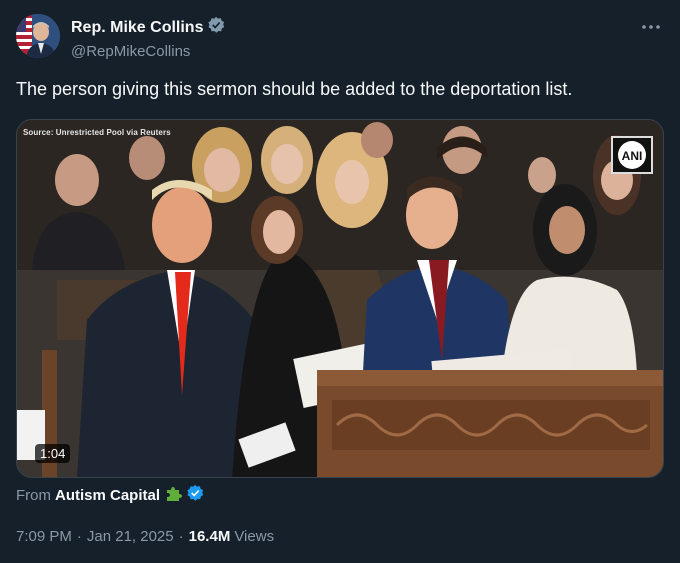 This screenshot has width=680, height=563. Describe the element at coordinates (651, 26) in the screenshot. I see `more-icon` at that location.